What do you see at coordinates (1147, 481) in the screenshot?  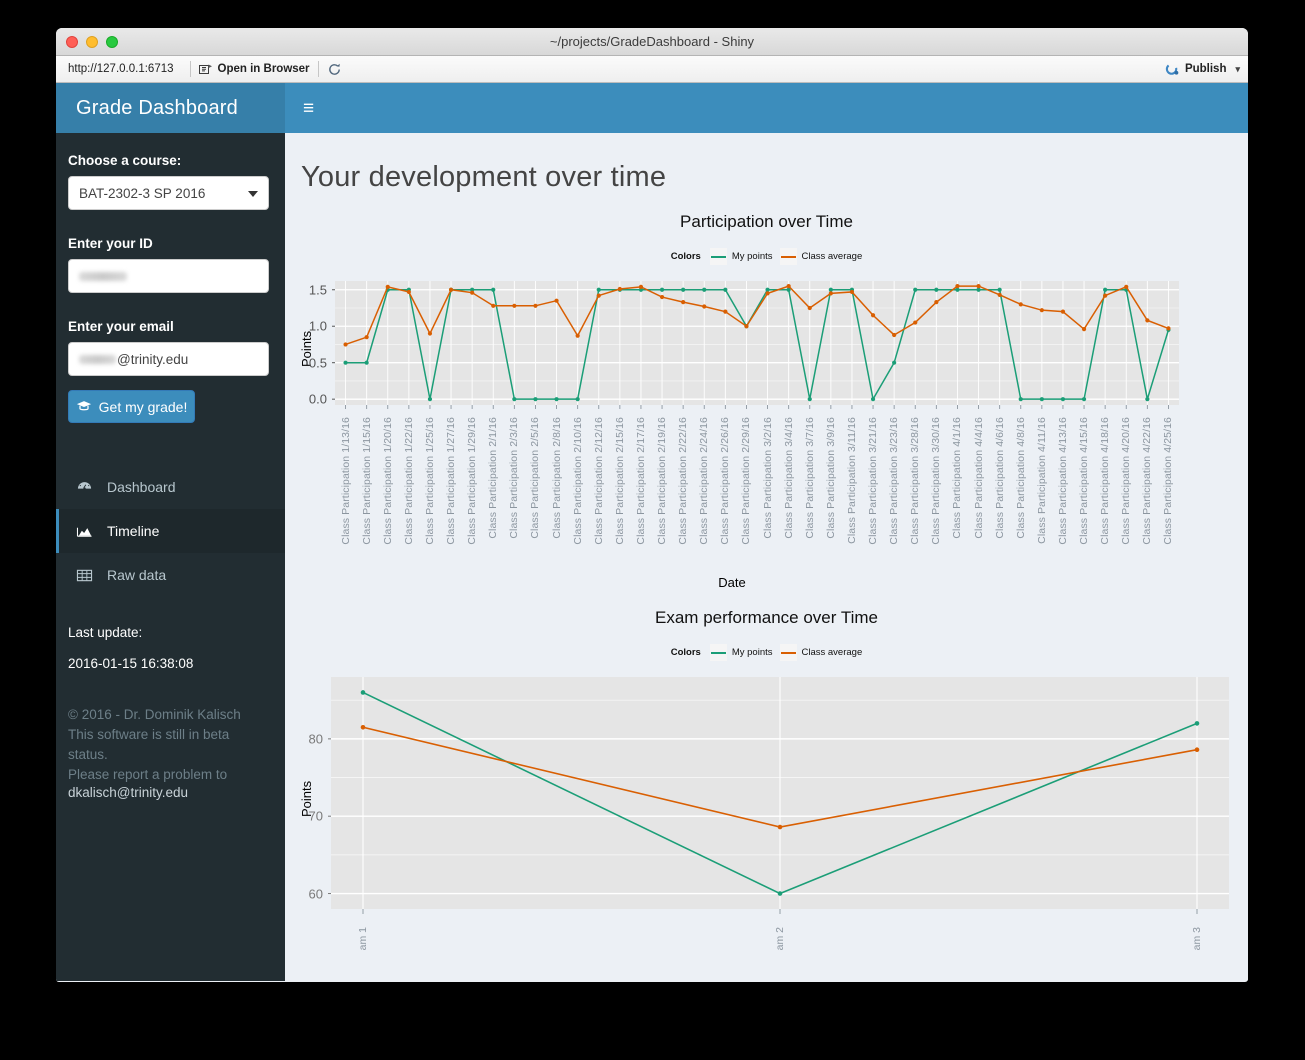 I see `x-tick-label: Class Participation 4/22/16` at bounding box center [1147, 481].